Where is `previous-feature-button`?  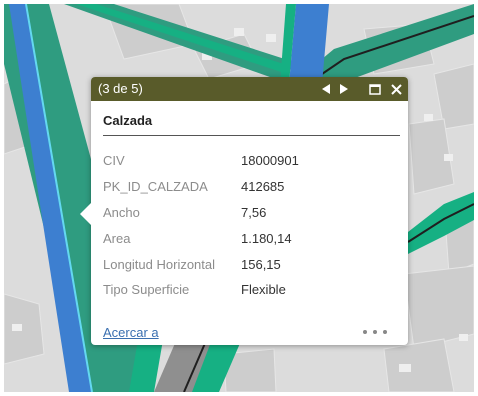 previous-feature-button is located at coordinates (326, 89).